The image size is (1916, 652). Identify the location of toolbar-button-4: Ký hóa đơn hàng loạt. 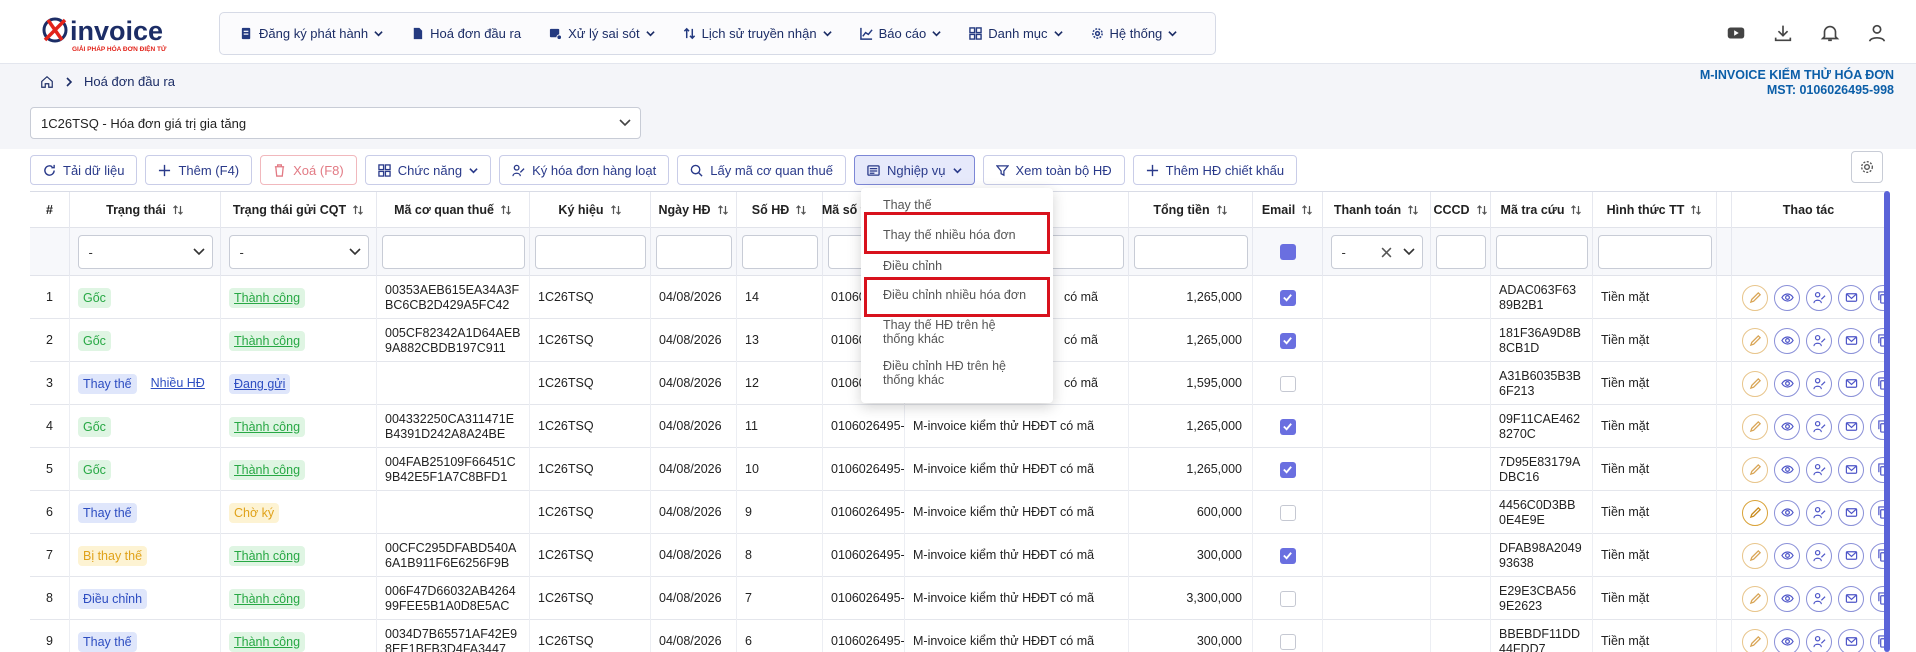
(584, 170).